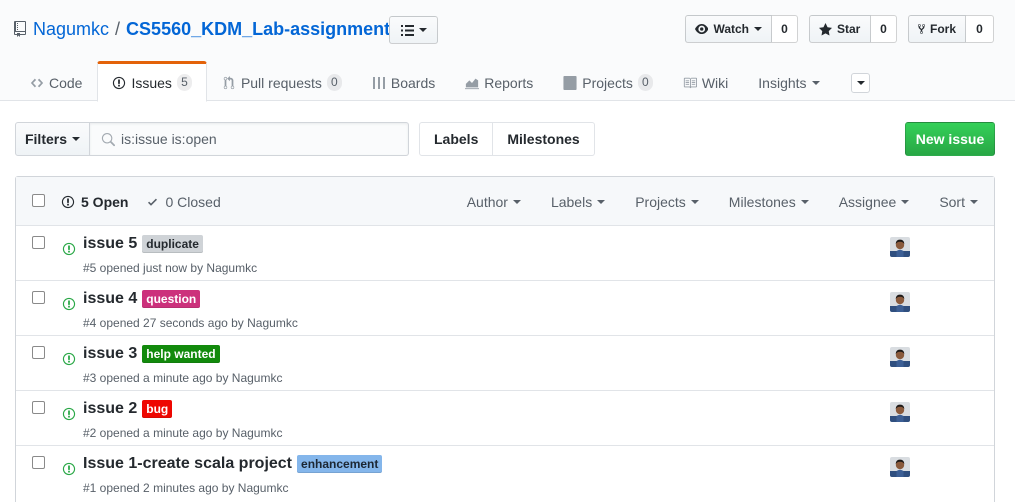 The height and width of the screenshot is (502, 1015). Describe the element at coordinates (884, 29) in the screenshot. I see `star-count: 0` at that location.